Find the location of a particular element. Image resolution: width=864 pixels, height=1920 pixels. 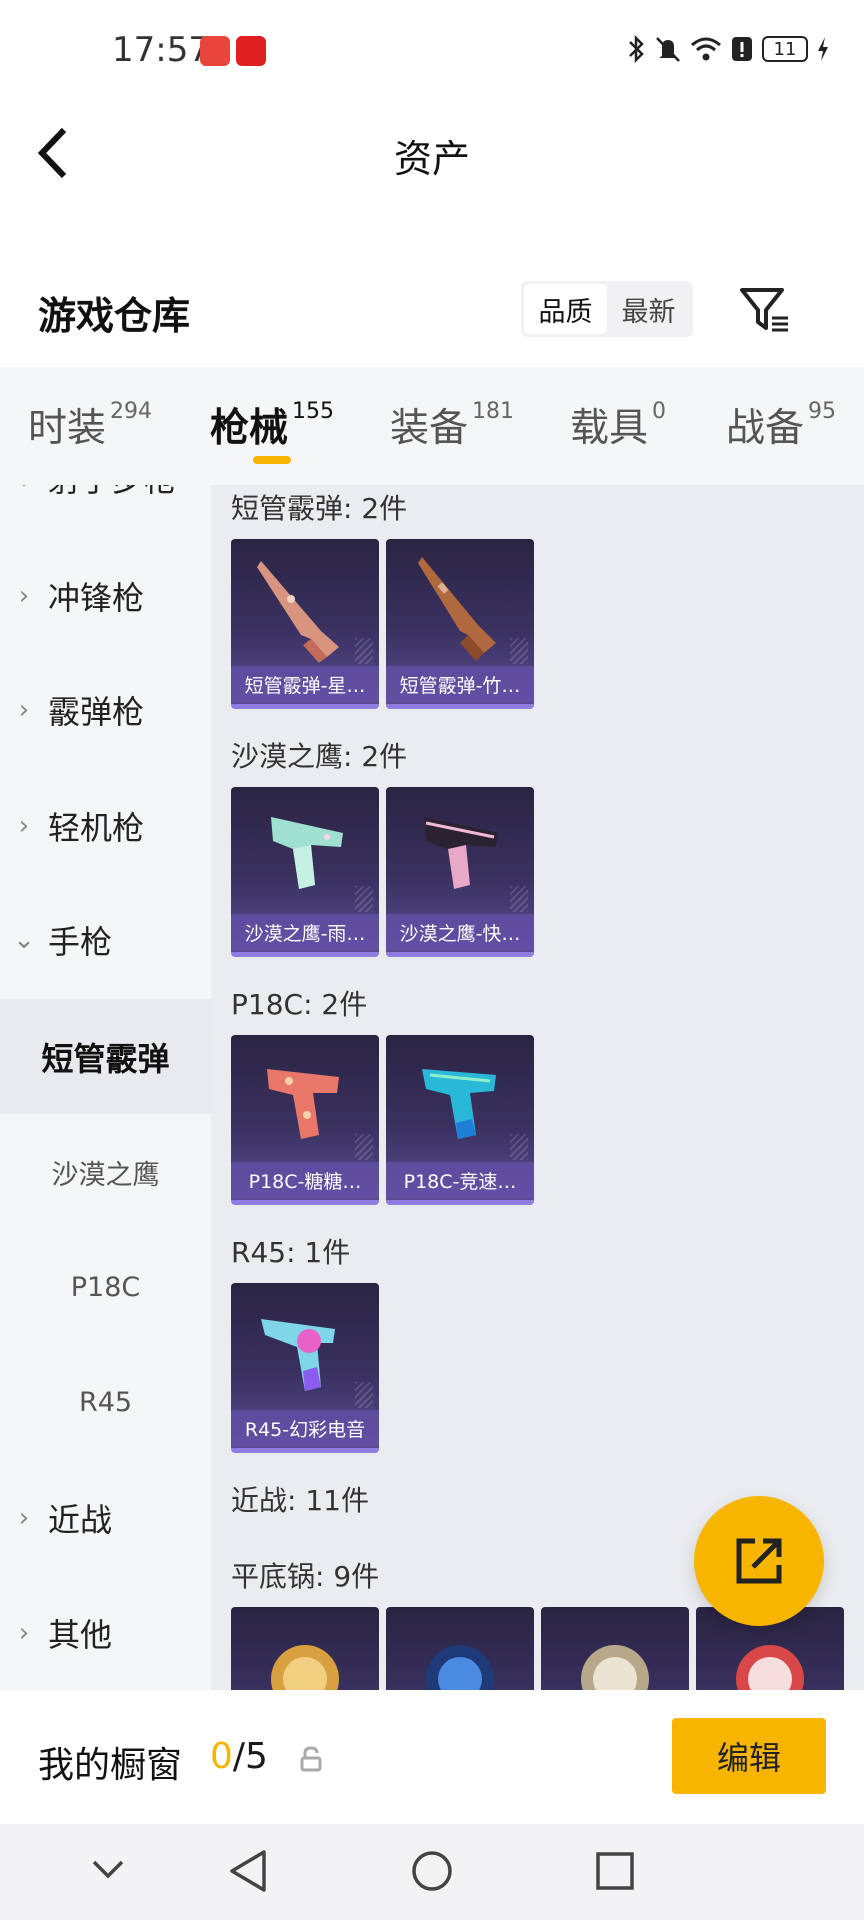

showcase-total: /5 is located at coordinates (250, 1756).